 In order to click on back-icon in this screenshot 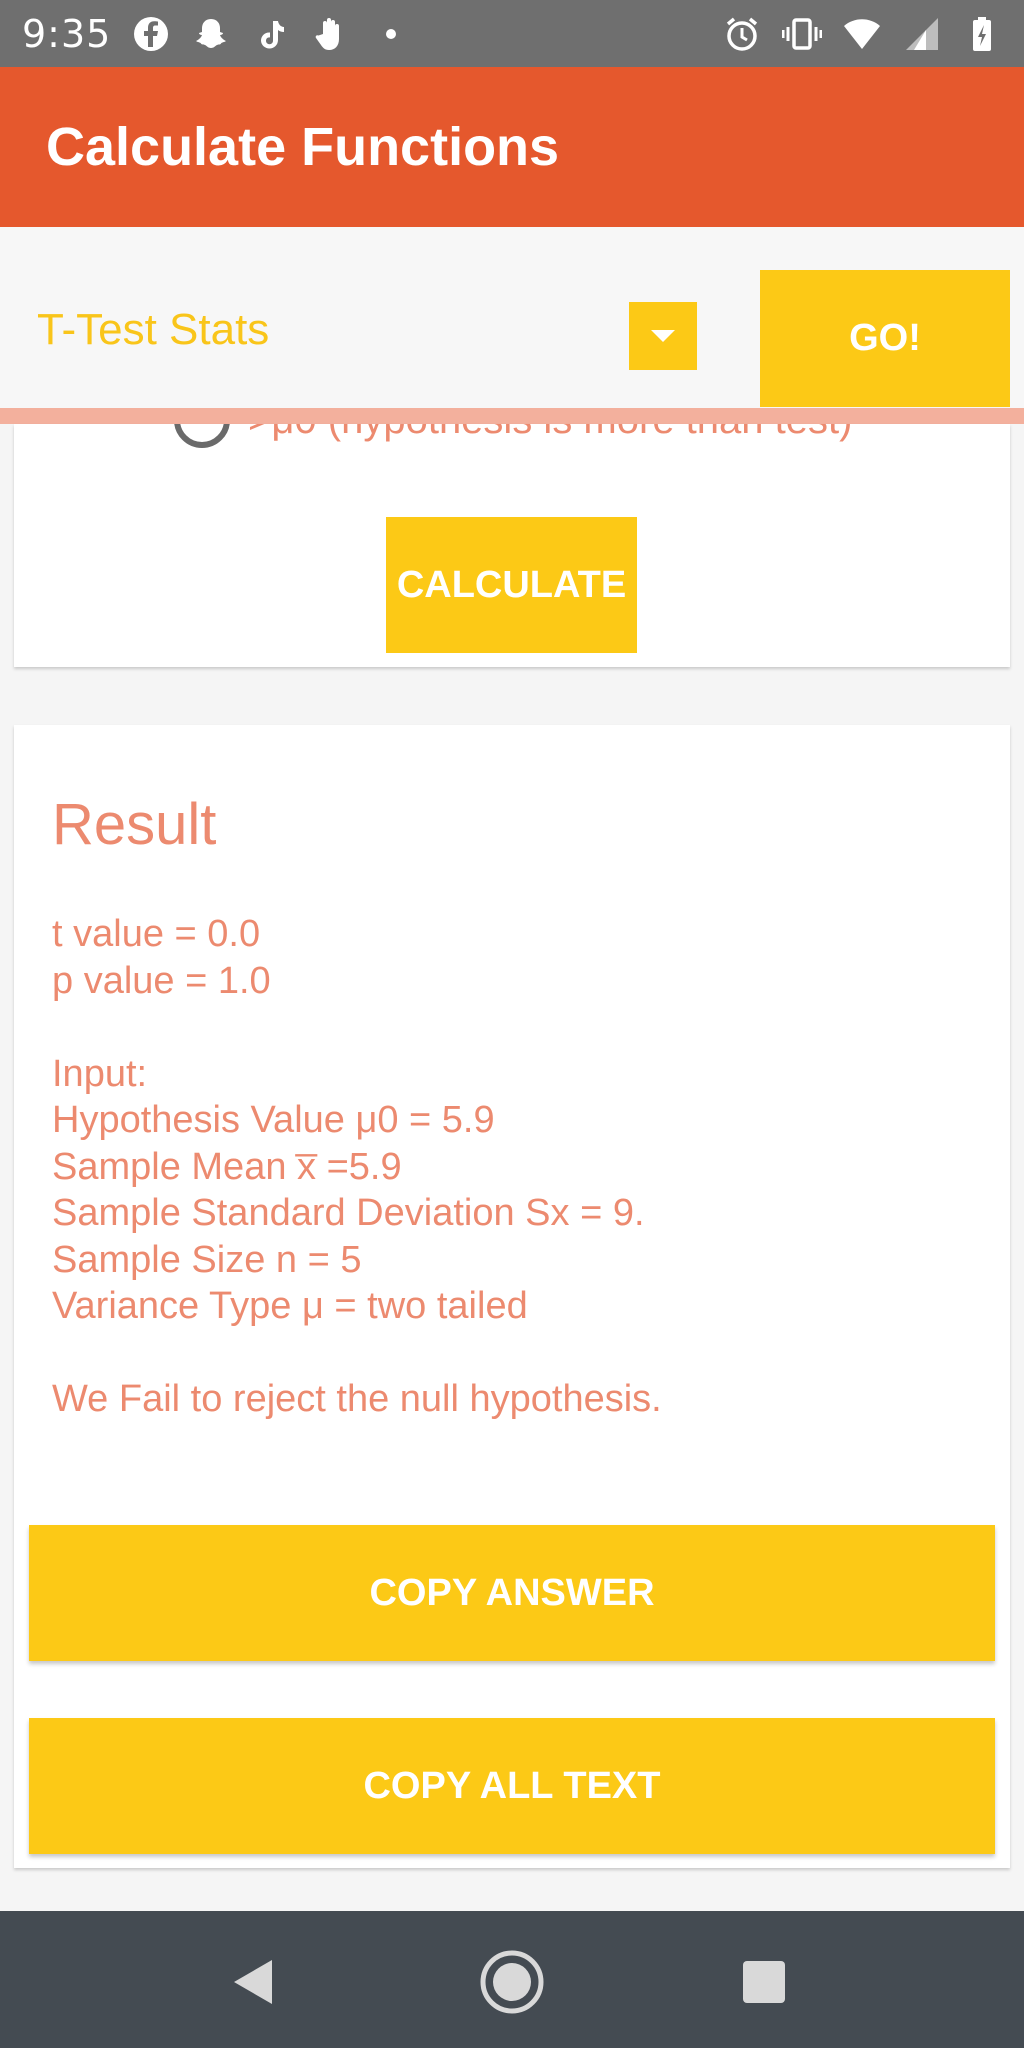, I will do `click(255, 1982)`.